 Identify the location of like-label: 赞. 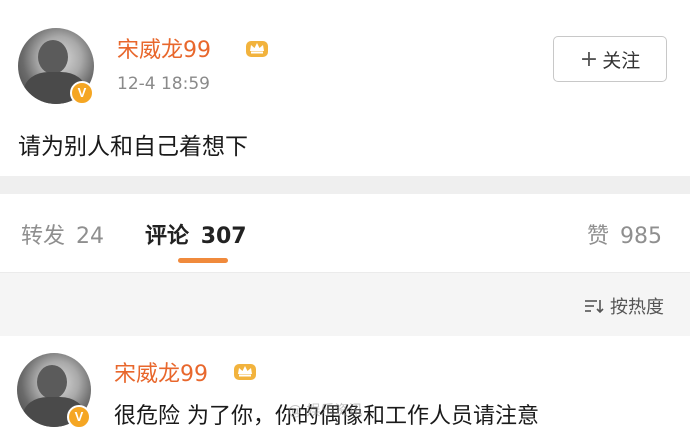
(597, 236).